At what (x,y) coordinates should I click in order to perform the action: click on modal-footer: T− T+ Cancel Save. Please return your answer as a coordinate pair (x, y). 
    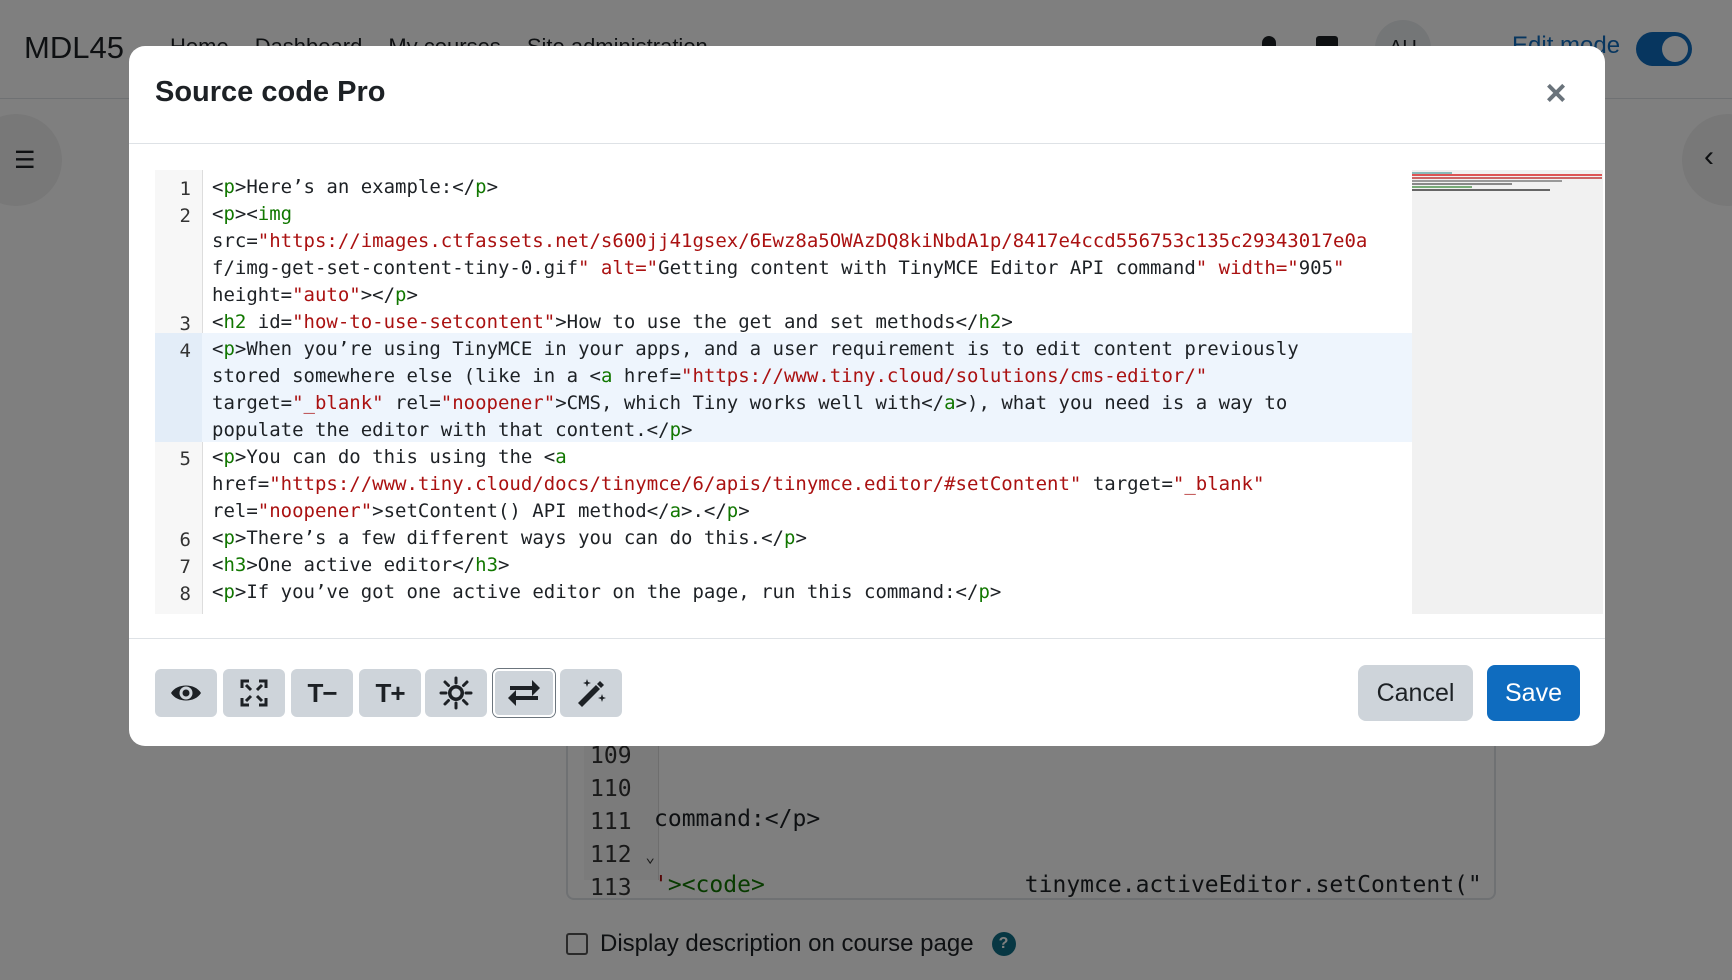
    Looking at the image, I should click on (867, 692).